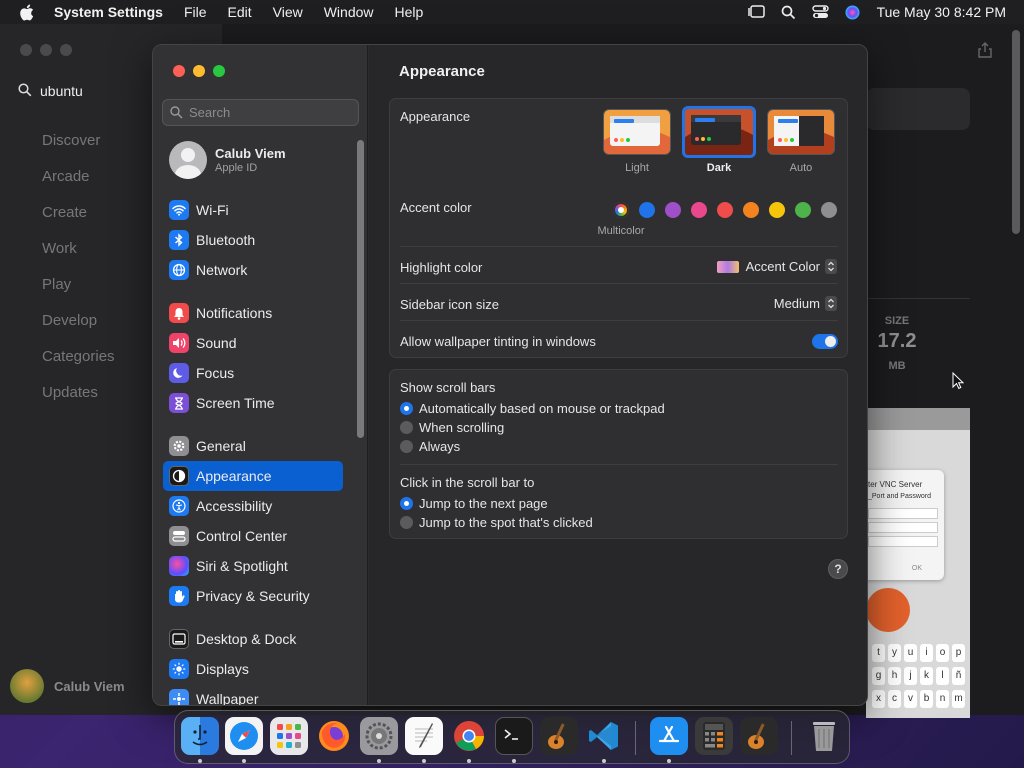  What do you see at coordinates (253, 343) in the screenshot?
I see `sidebar-item-sound: Sound` at bounding box center [253, 343].